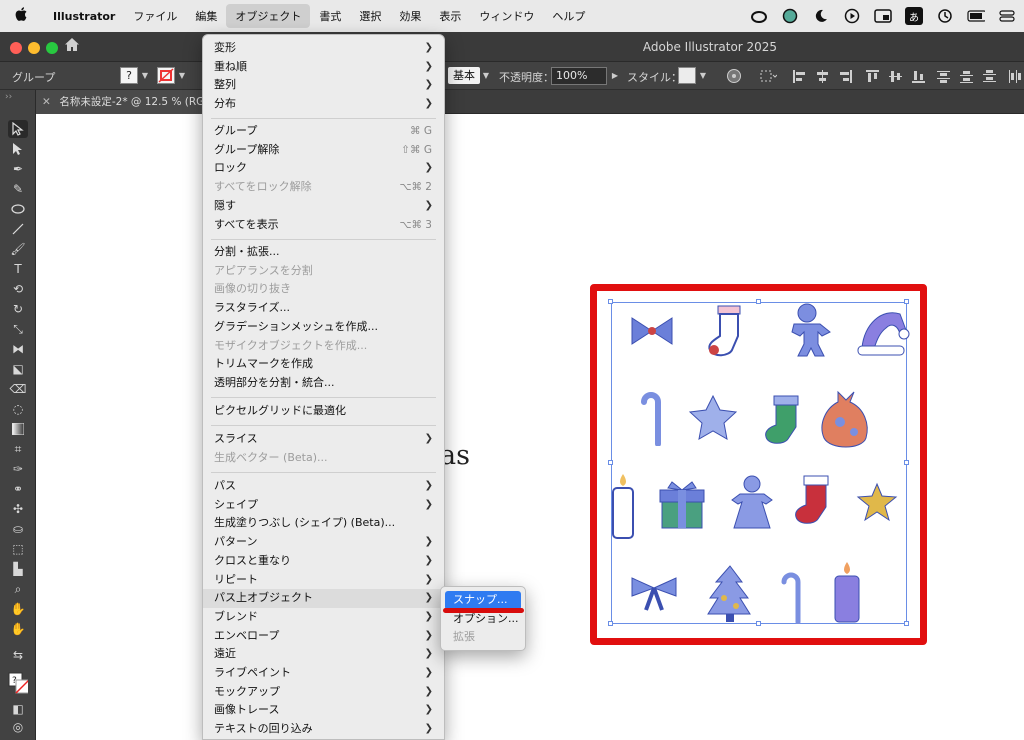 Image resolution: width=1024 pixels, height=740 pixels. What do you see at coordinates (759, 16) in the screenshot?
I see `creative-cloud-icon` at bounding box center [759, 16].